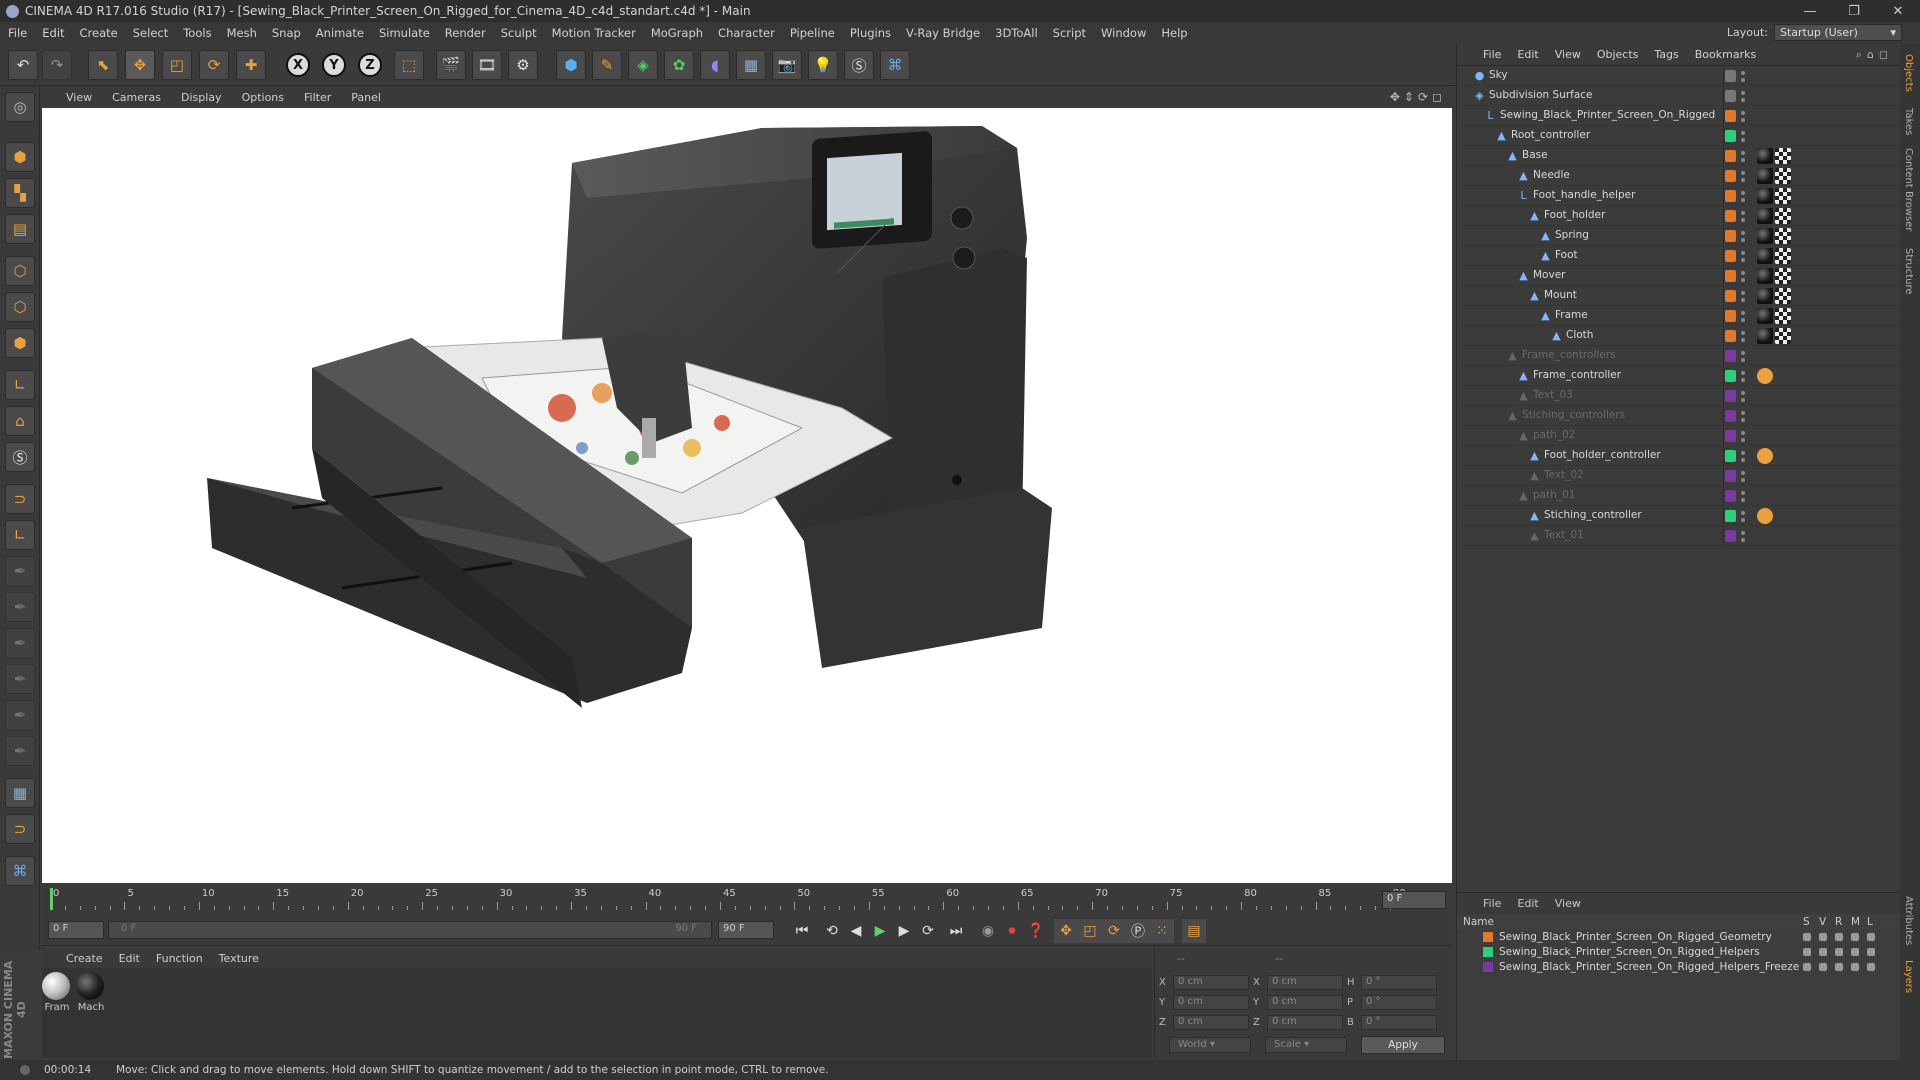 The height and width of the screenshot is (1080, 1920). Describe the element at coordinates (1090, 931) in the screenshot. I see `scale-key-button: ◰` at that location.